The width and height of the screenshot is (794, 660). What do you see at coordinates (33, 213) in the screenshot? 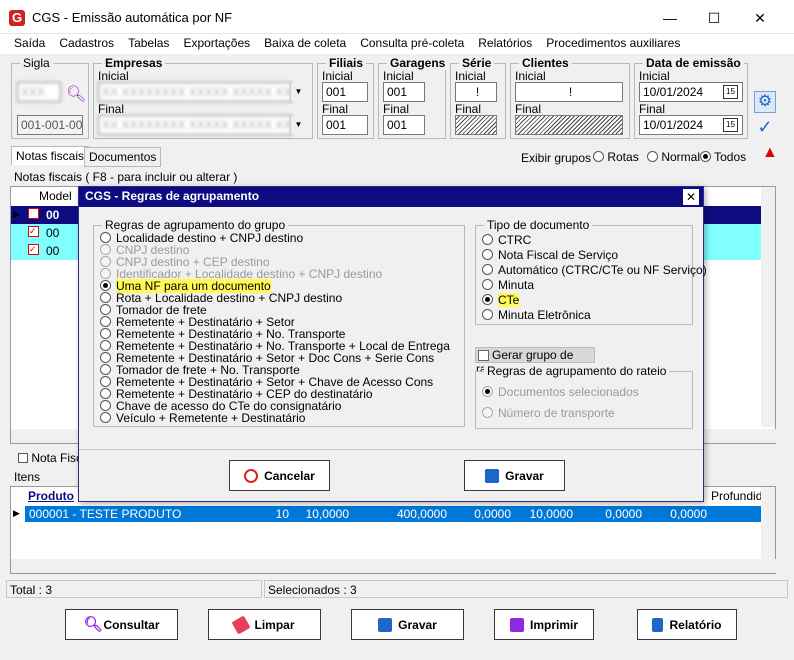
I see `checkbox-icon` at bounding box center [33, 213].